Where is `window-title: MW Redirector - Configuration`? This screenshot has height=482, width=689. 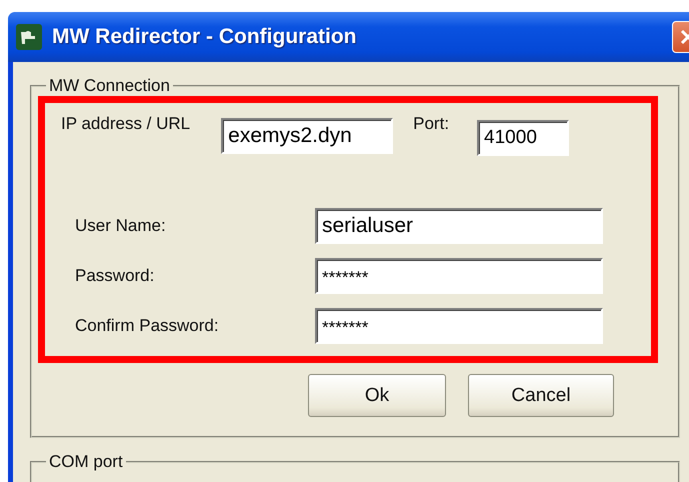
window-title: MW Redirector - Configuration is located at coordinates (204, 37).